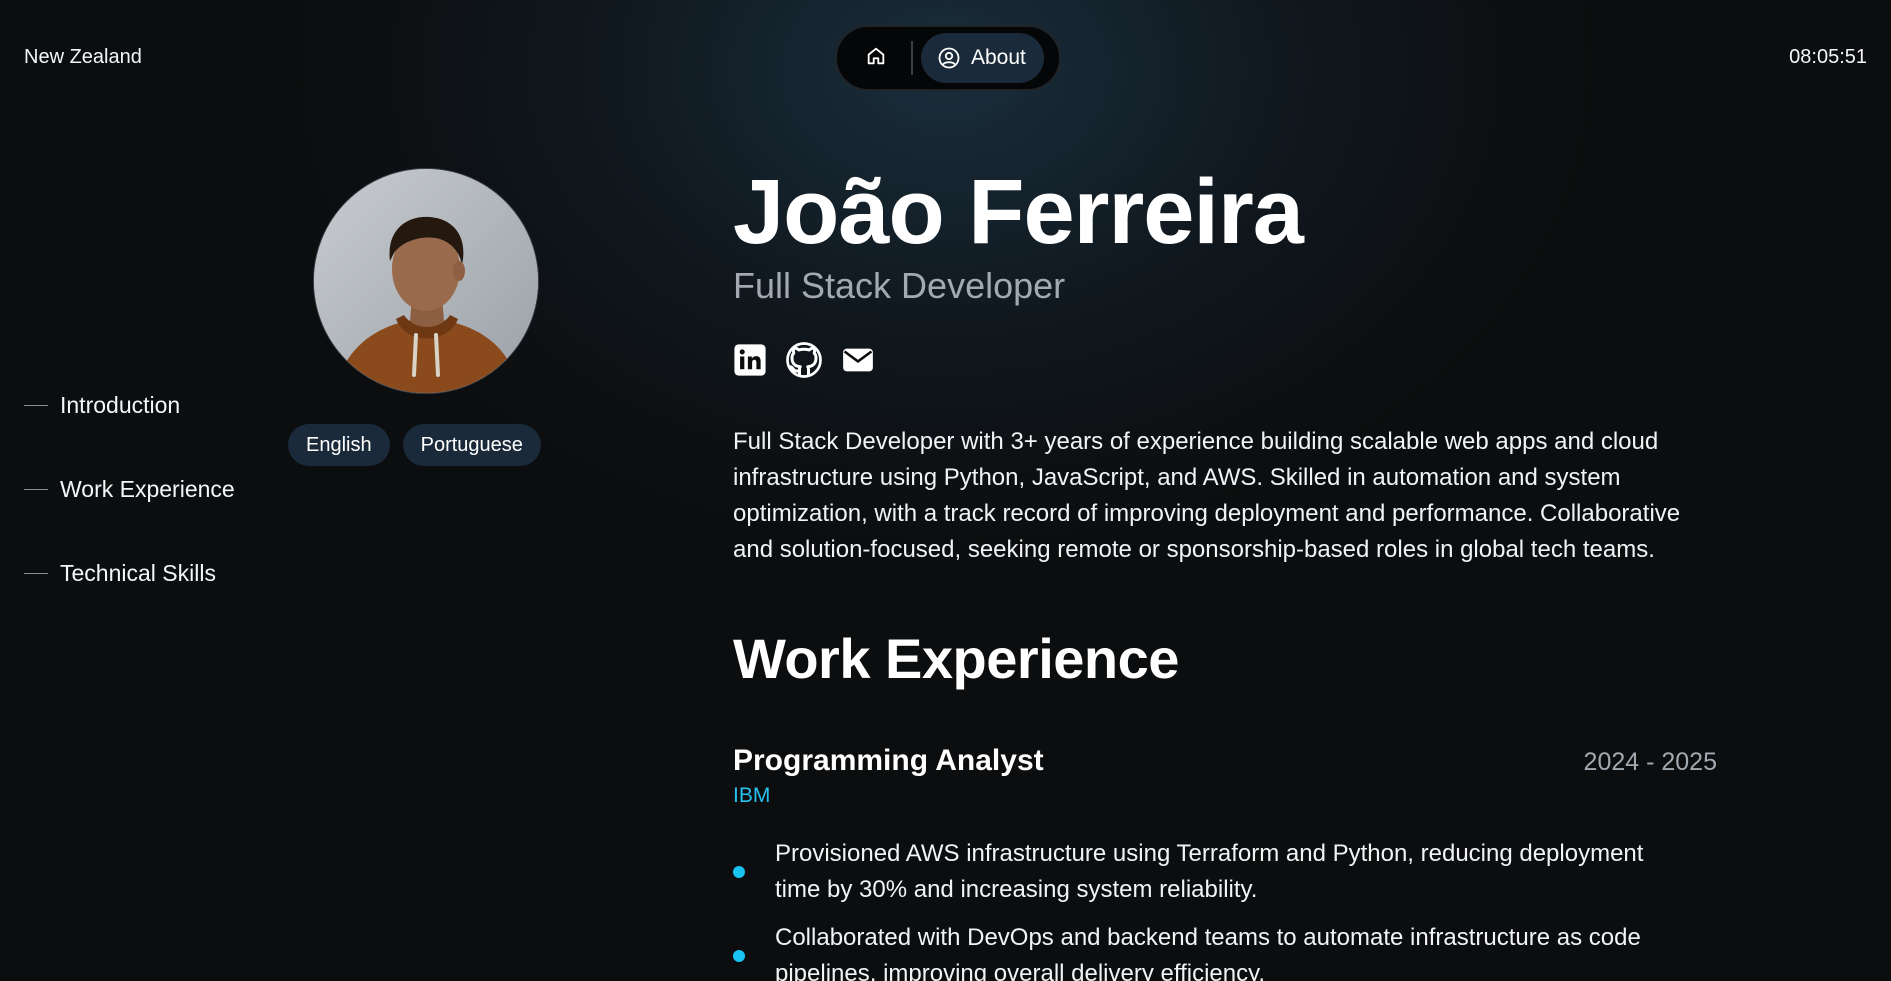 The width and height of the screenshot is (1891, 981). Describe the element at coordinates (426, 281) in the screenshot. I see `avatar` at that location.